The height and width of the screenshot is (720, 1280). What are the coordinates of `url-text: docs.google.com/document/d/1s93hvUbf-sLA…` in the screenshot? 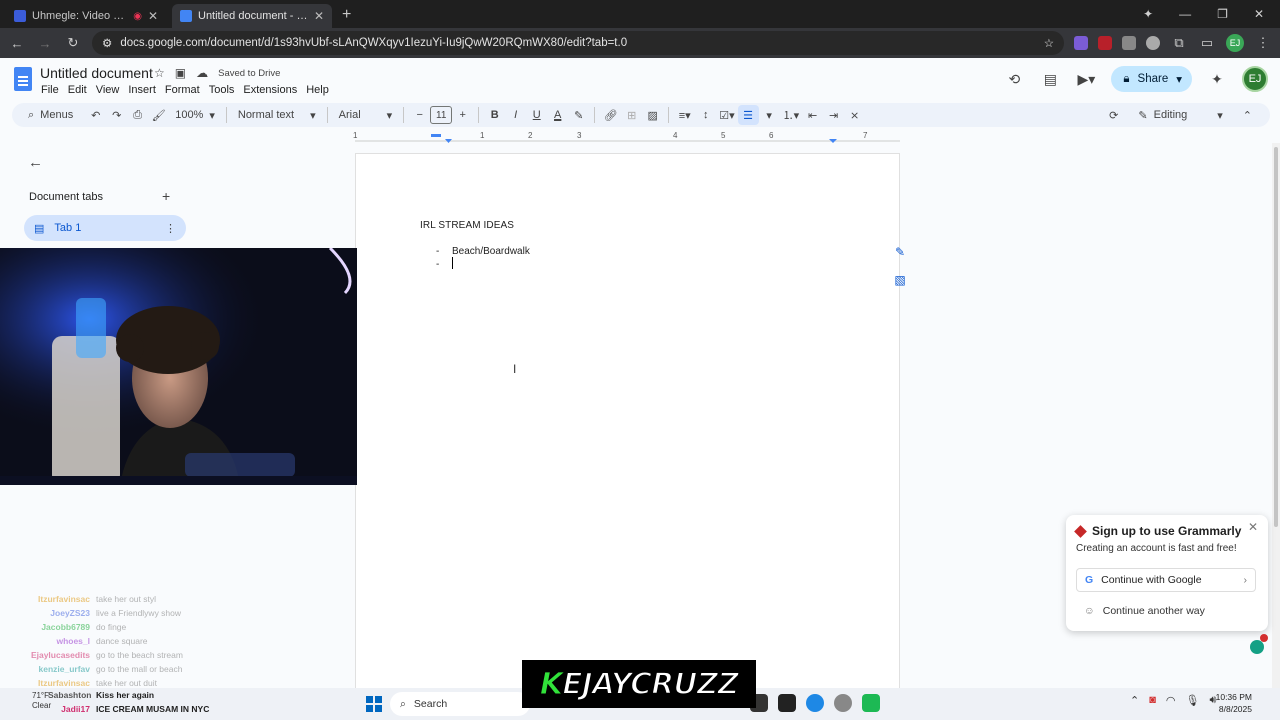 It's located at (577, 43).